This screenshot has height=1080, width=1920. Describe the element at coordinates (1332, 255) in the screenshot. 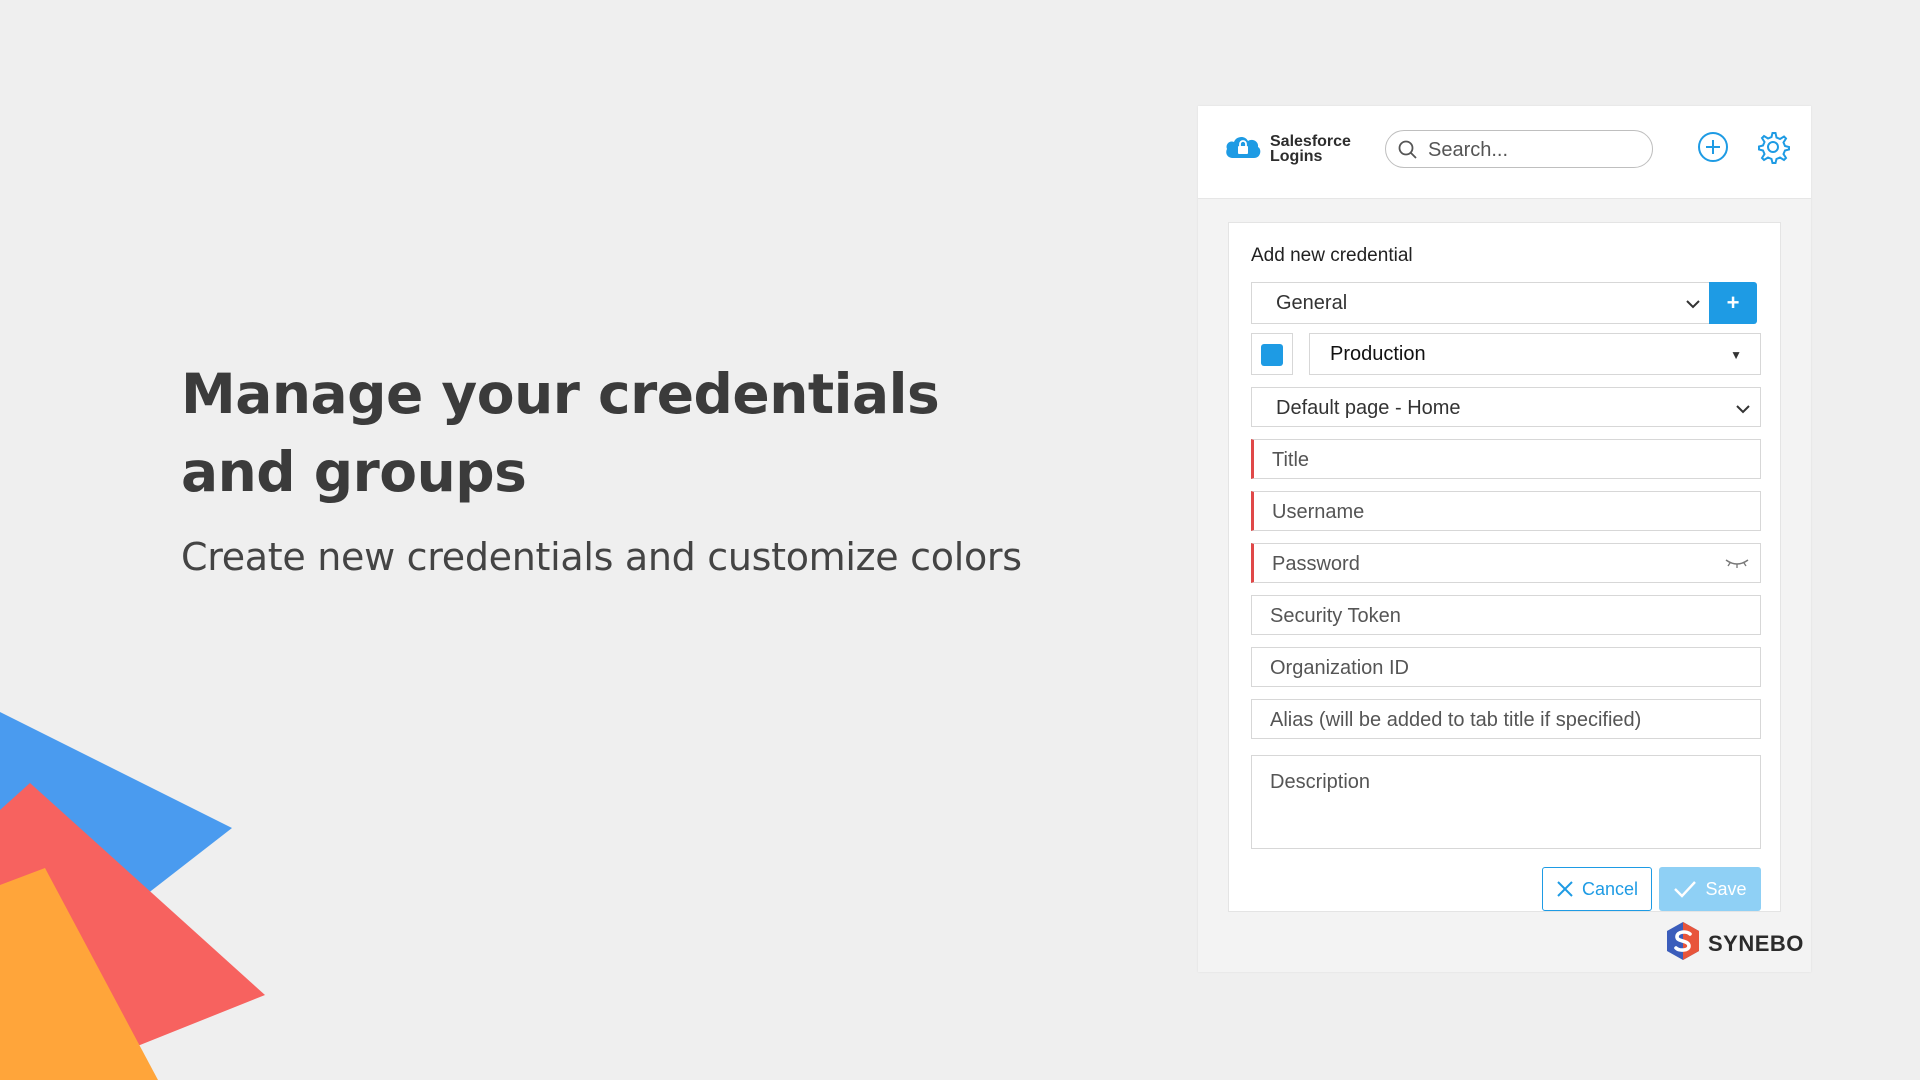

I see `card-title: Add new credential` at that location.